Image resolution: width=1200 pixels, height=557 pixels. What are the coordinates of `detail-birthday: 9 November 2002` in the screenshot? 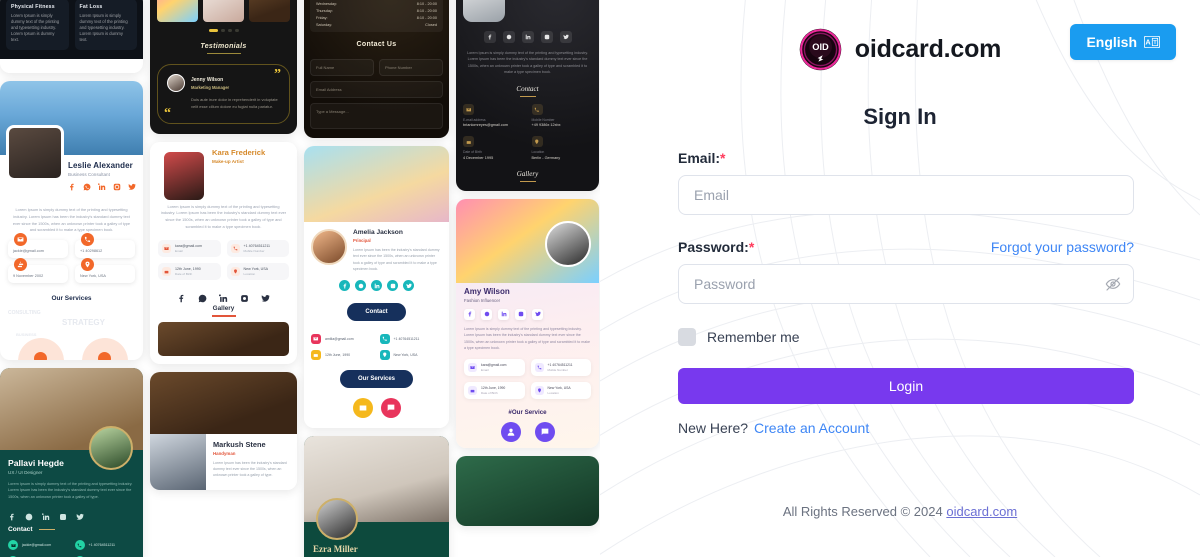 It's located at (38, 271).